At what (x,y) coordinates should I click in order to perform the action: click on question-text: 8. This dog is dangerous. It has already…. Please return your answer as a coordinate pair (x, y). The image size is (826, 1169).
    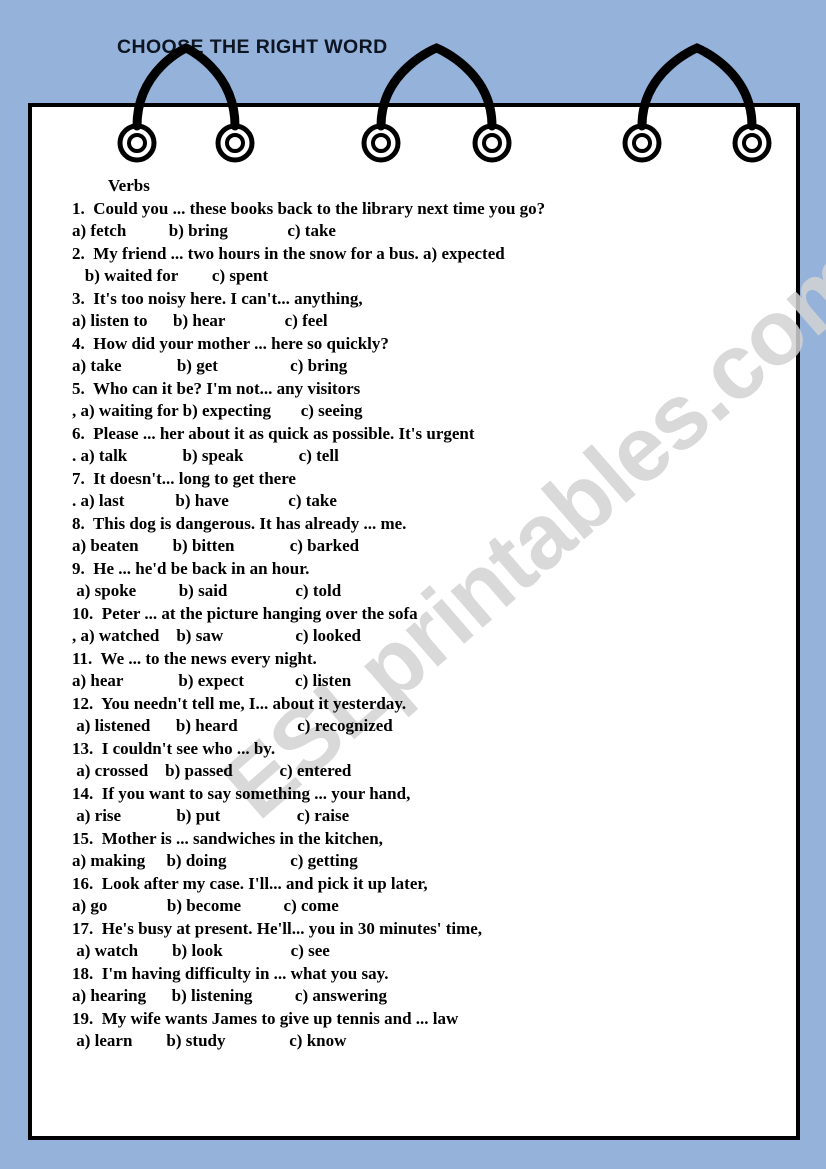
    Looking at the image, I should click on (239, 523).